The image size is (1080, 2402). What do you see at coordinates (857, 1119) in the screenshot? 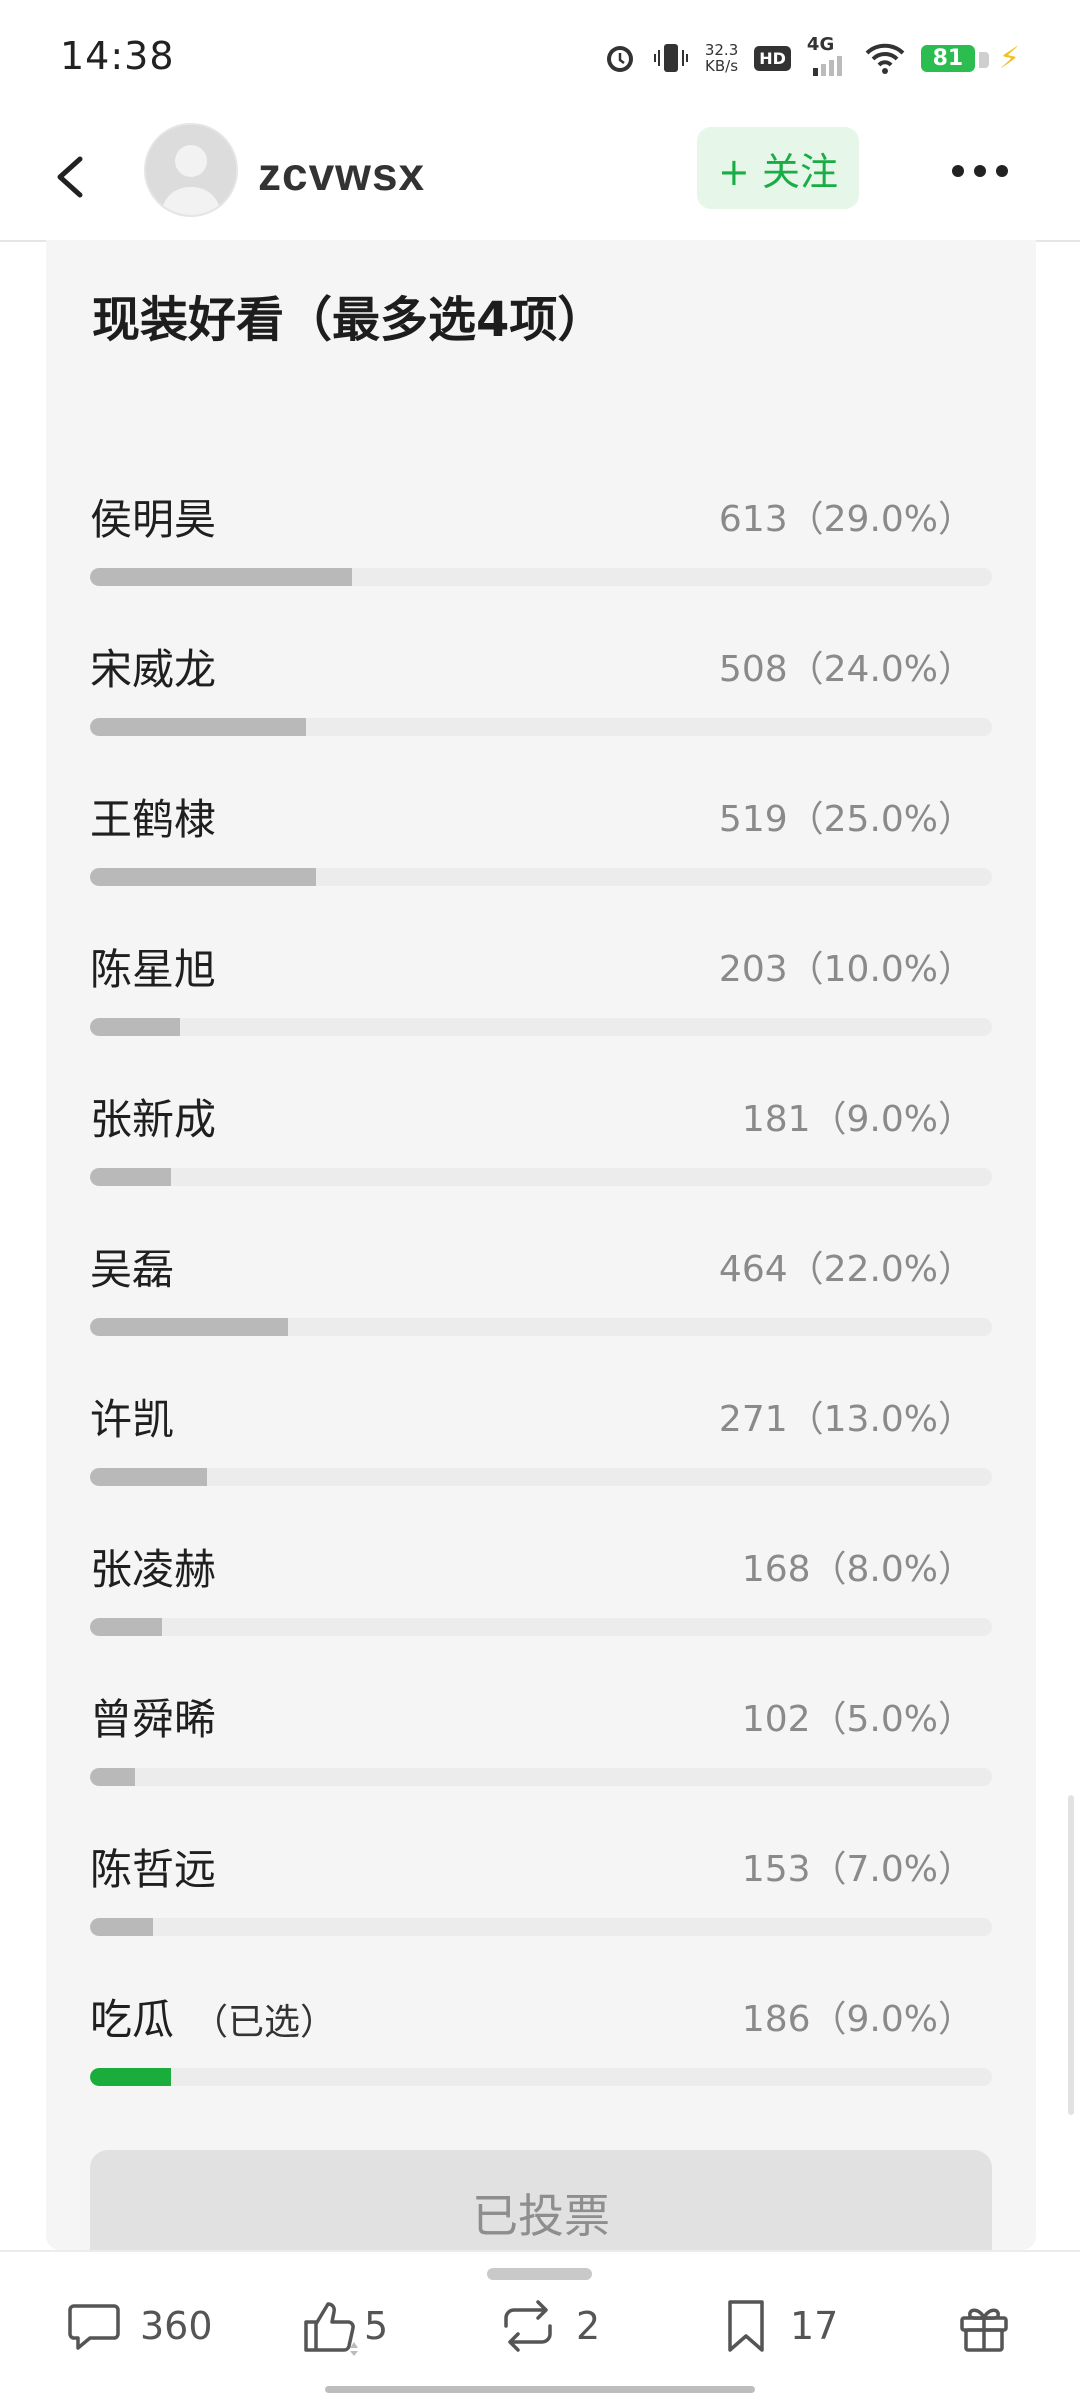
I see `option-count: 181（9.0%）` at bounding box center [857, 1119].